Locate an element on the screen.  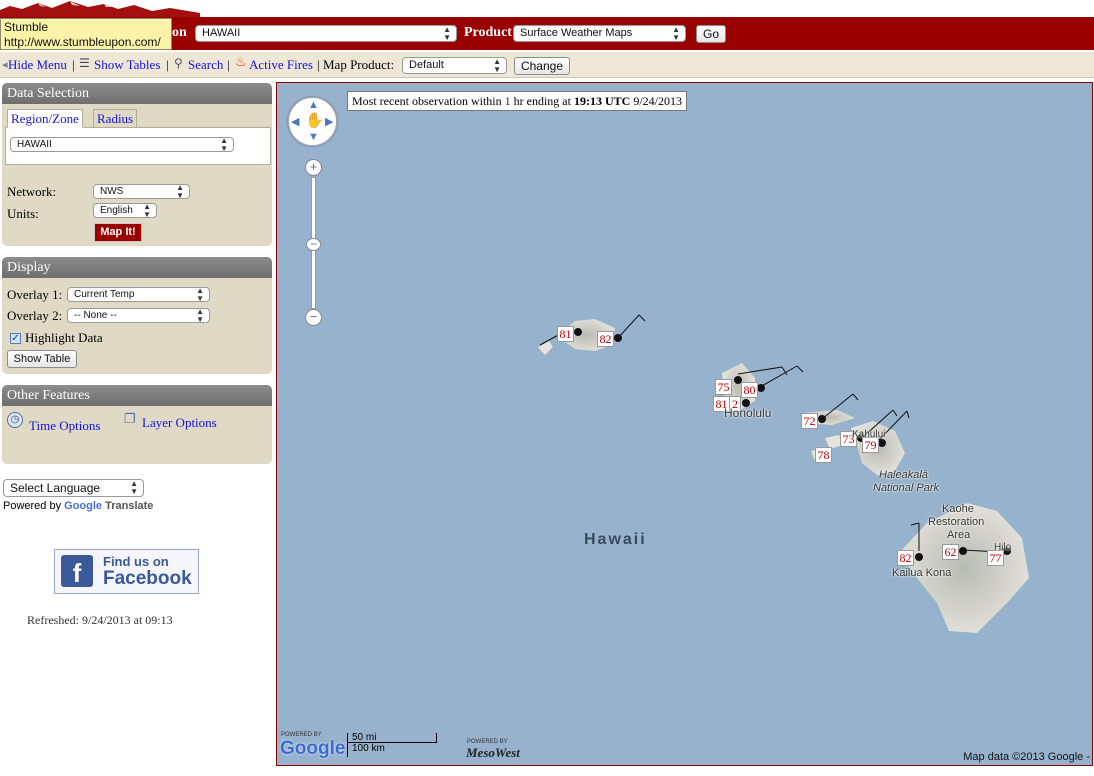
region-label: on is located at coordinates (179, 32).